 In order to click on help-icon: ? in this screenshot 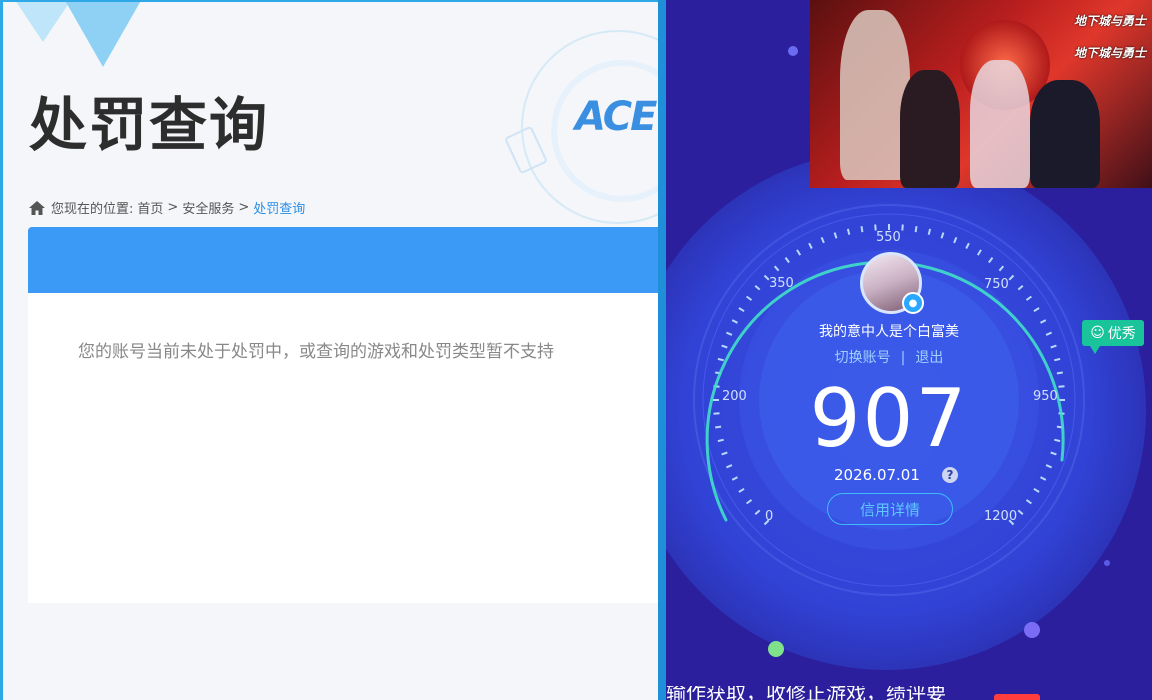, I will do `click(950, 475)`.